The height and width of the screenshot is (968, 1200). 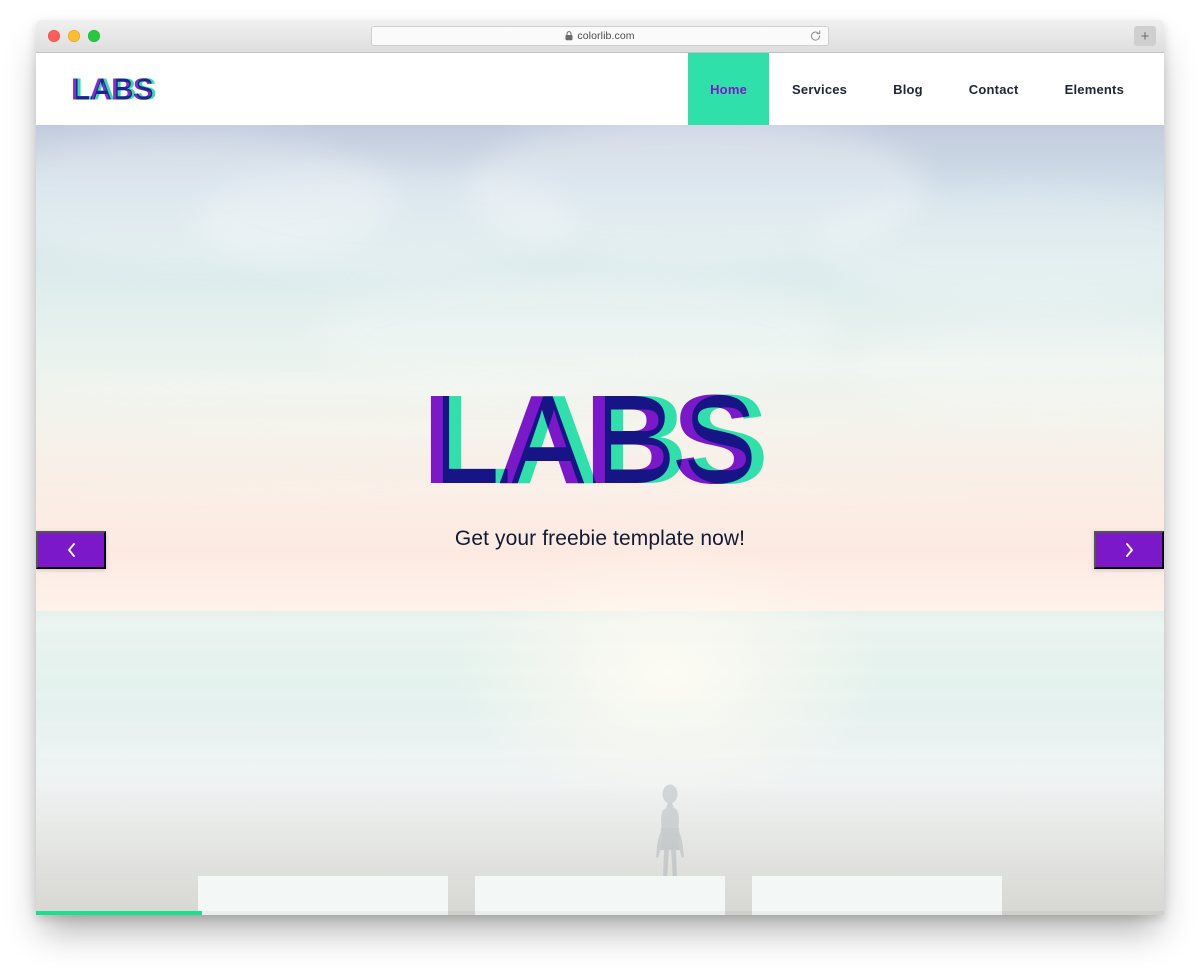 I want to click on hero-subtitle: Get your freebie template now!, so click(x=600, y=538).